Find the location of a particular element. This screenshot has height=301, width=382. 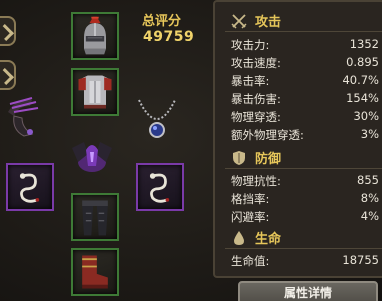

plumed-helmet-icon is located at coordinates (95, 35).